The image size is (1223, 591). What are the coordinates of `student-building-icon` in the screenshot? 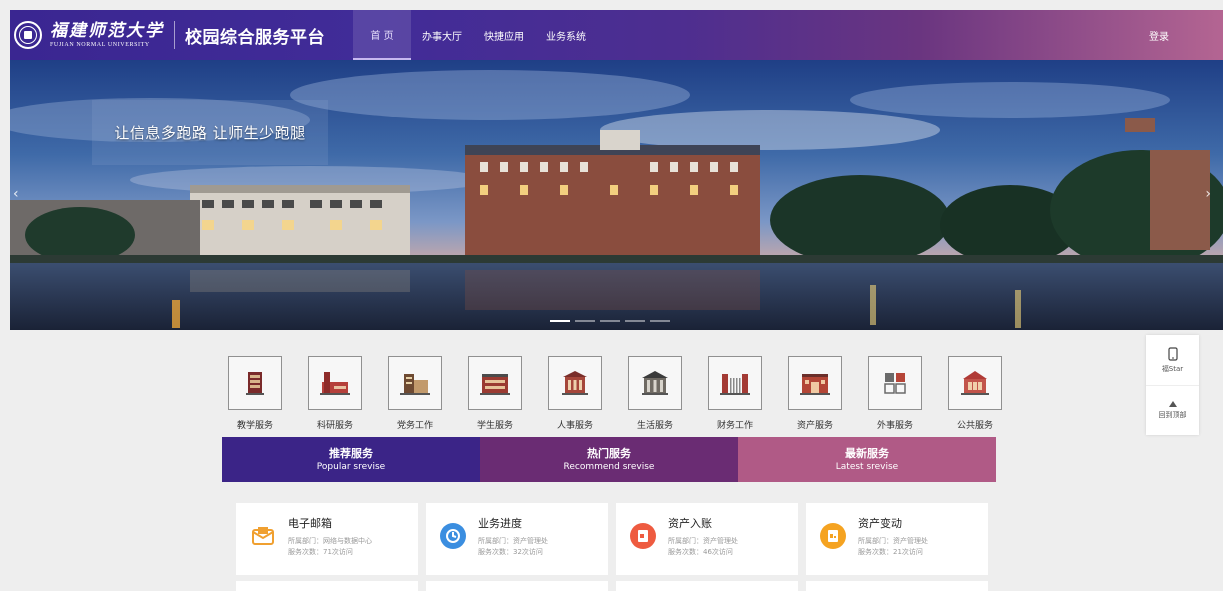 It's located at (495, 383).